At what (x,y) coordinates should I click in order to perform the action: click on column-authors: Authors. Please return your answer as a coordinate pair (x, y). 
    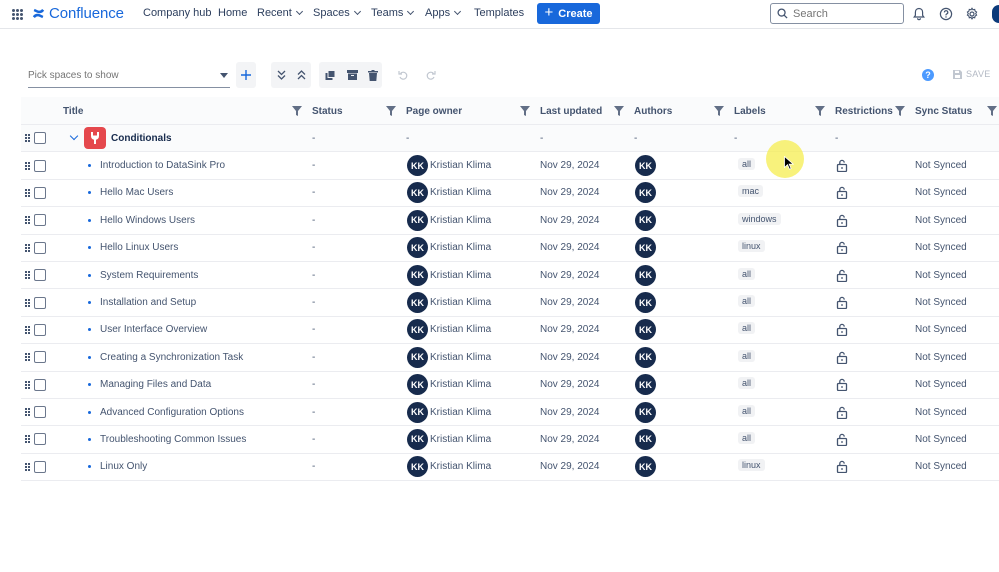
    Looking at the image, I should click on (653, 111).